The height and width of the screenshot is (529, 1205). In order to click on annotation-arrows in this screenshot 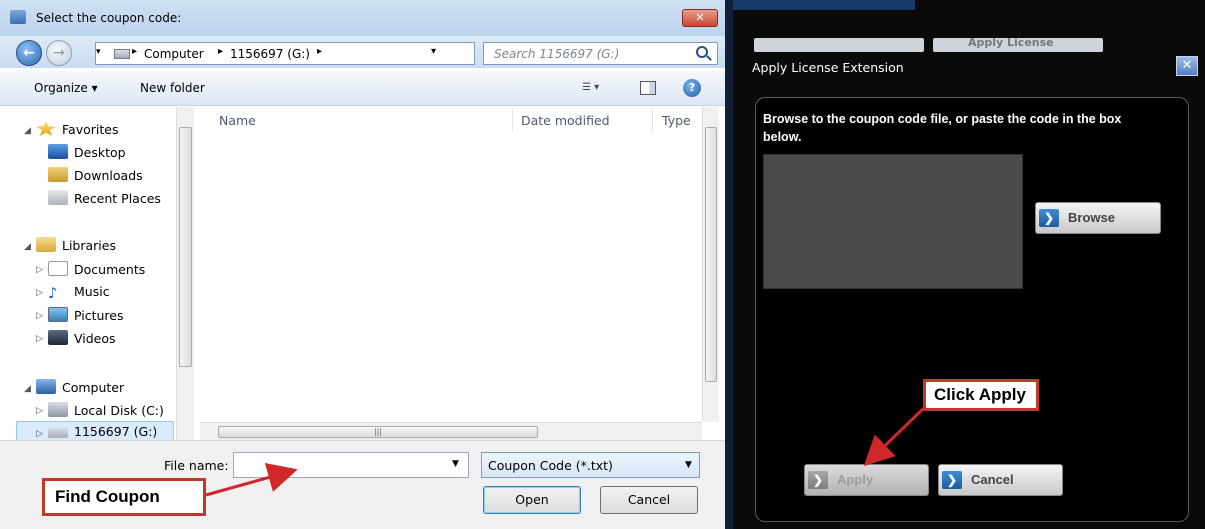, I will do `click(566, 451)`.